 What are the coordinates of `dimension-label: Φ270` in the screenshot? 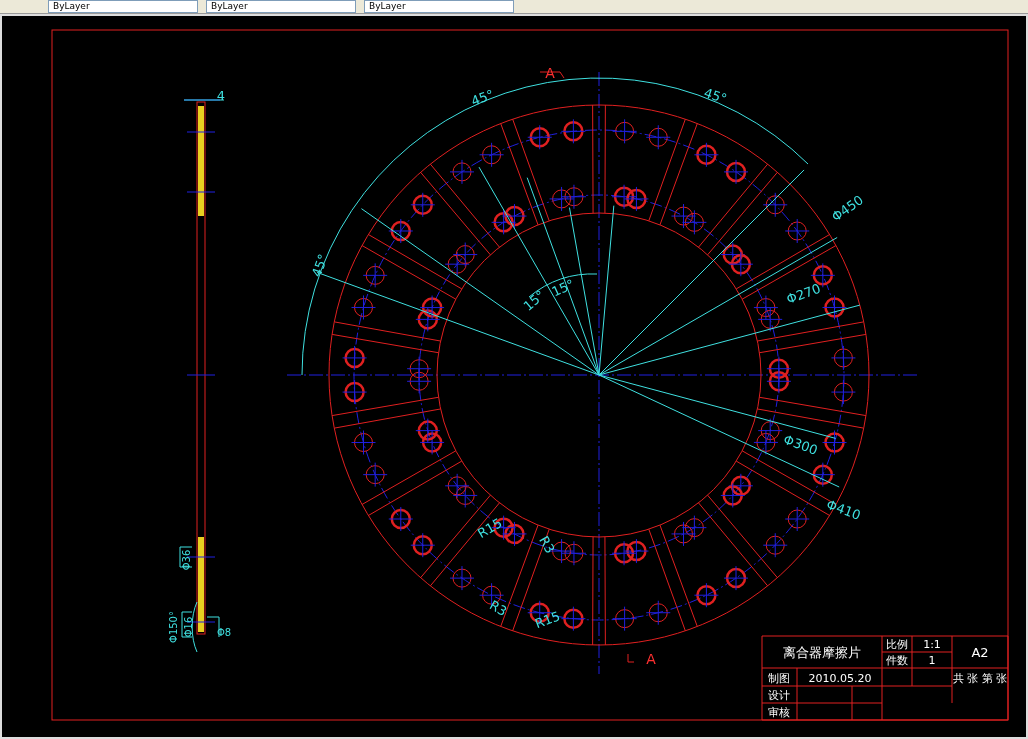 It's located at (803, 293).